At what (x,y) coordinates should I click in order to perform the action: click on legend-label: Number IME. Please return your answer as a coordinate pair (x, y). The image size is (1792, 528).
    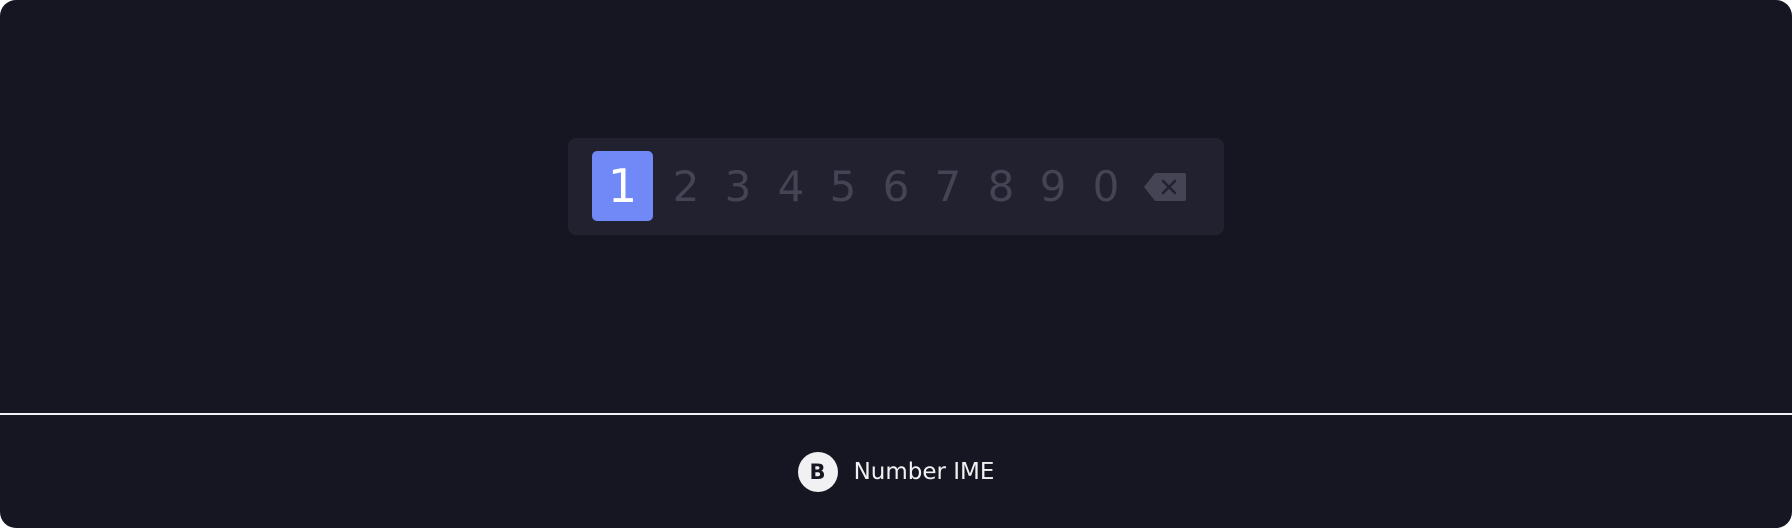
    Looking at the image, I should click on (924, 471).